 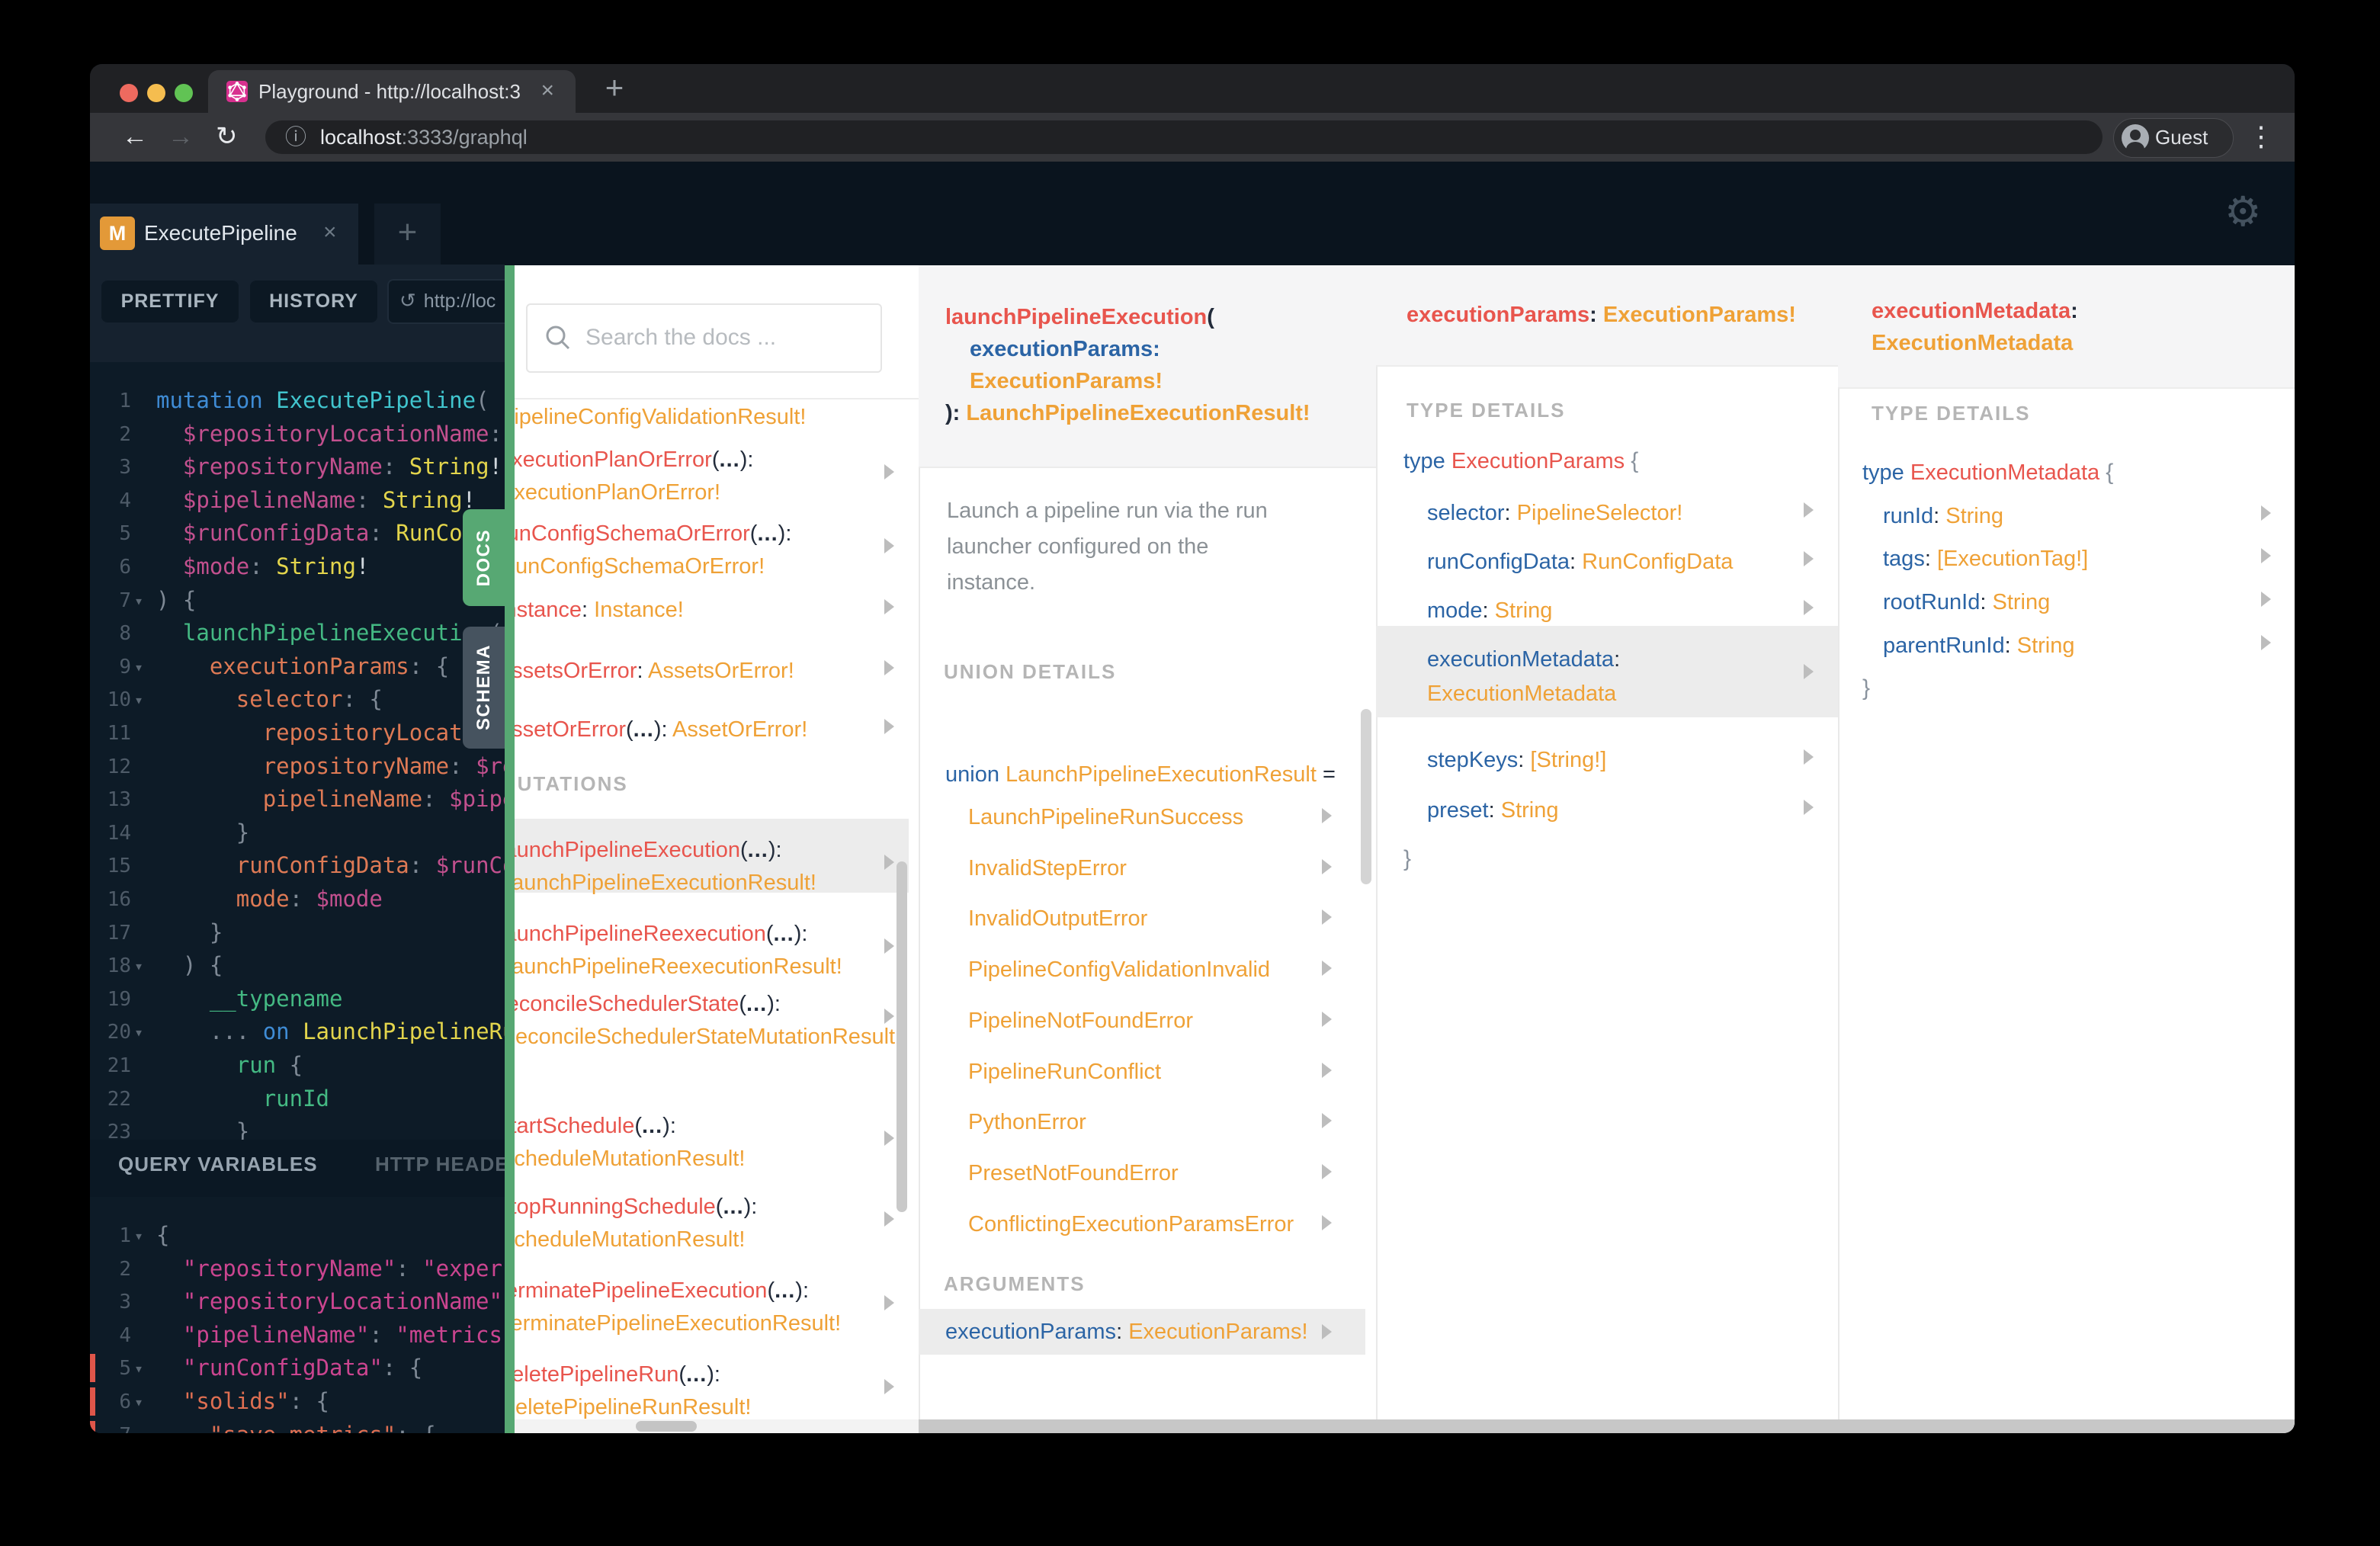 What do you see at coordinates (330, 533) in the screenshot?
I see `code-text: $runConfigData: RunConfigData!` at bounding box center [330, 533].